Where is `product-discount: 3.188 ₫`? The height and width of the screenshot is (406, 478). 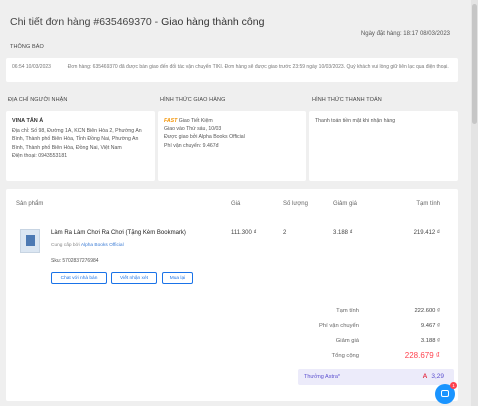 product-discount: 3.188 ₫ is located at coordinates (343, 233).